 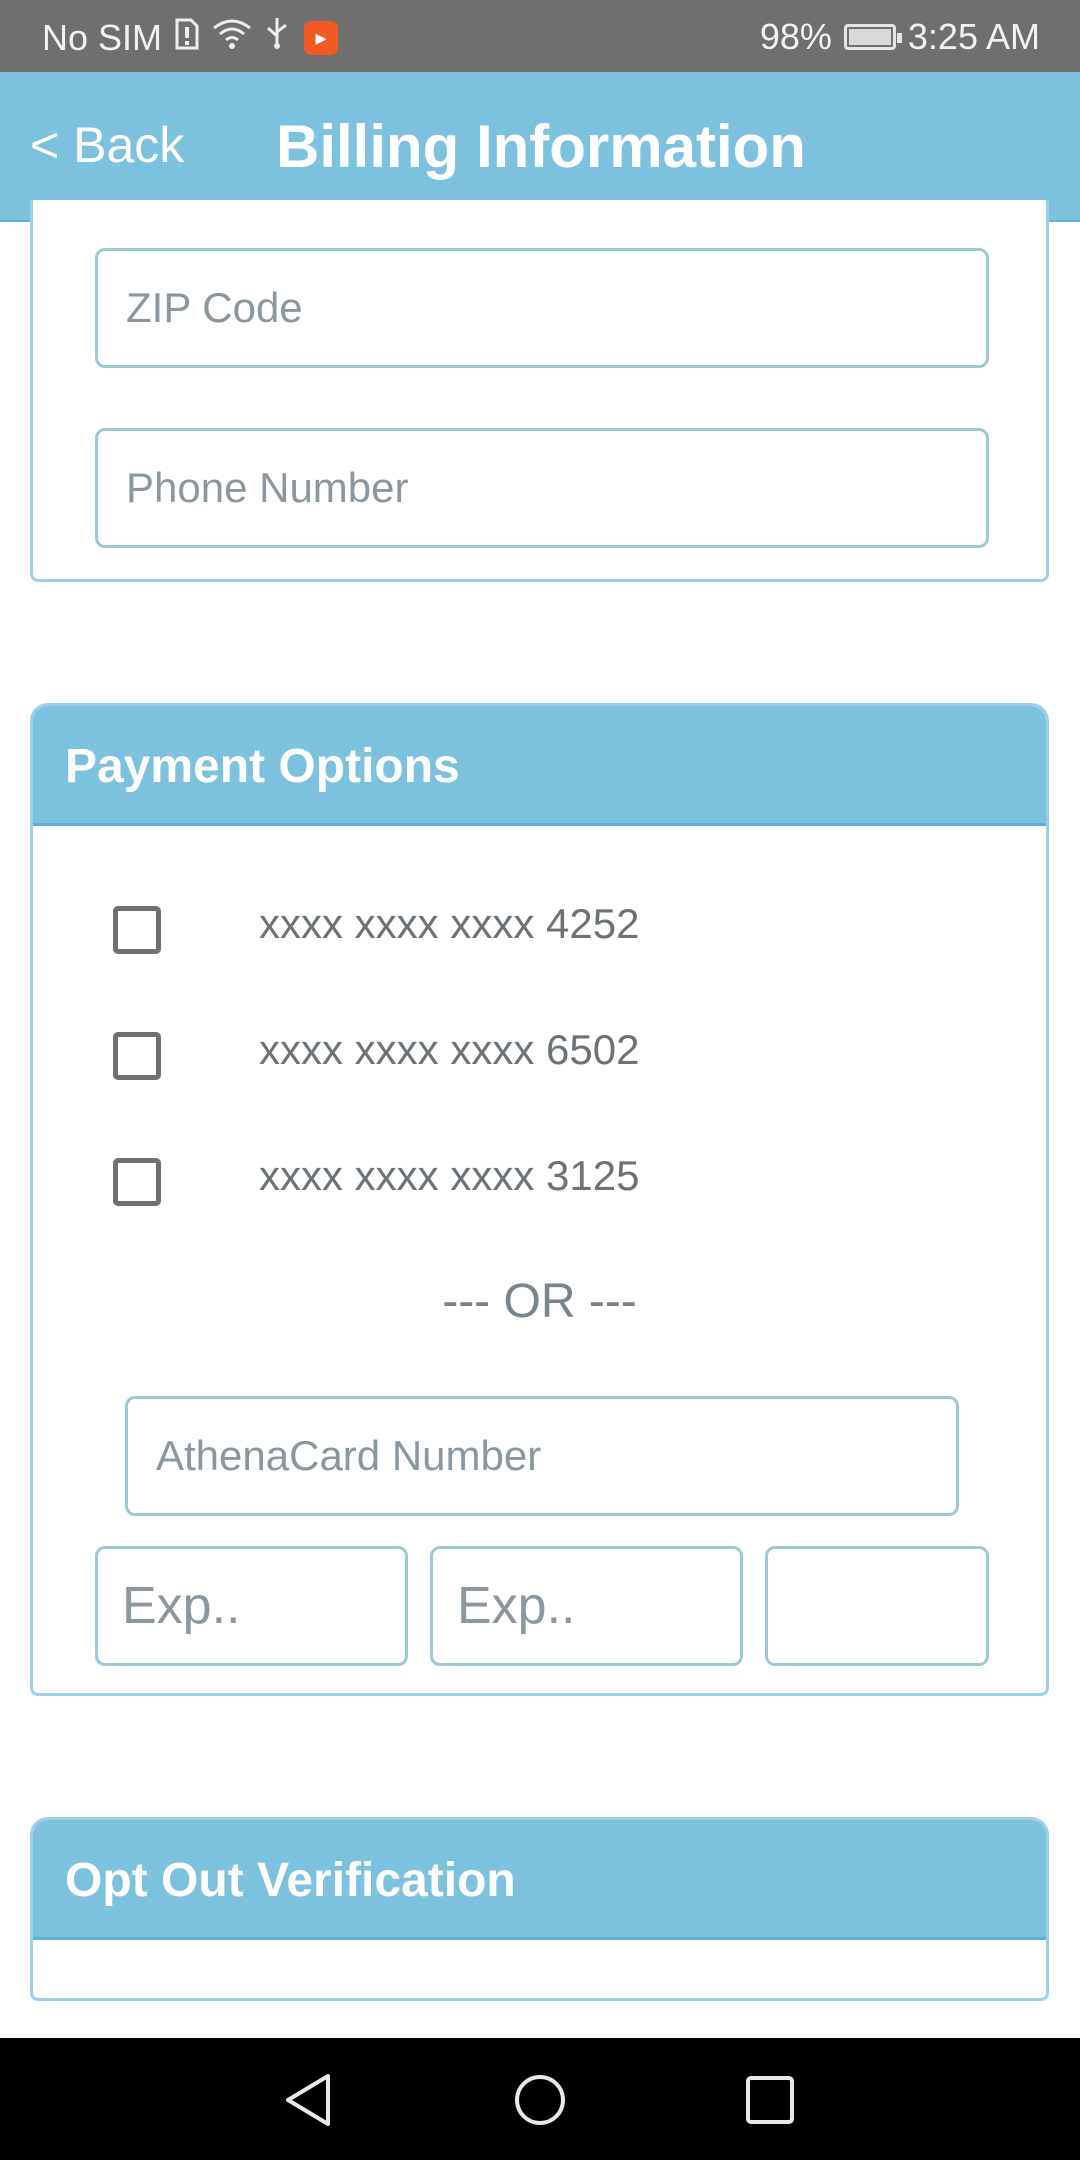 What do you see at coordinates (181, 1606) in the screenshot?
I see `exp-month-placeholder: Exp..` at bounding box center [181, 1606].